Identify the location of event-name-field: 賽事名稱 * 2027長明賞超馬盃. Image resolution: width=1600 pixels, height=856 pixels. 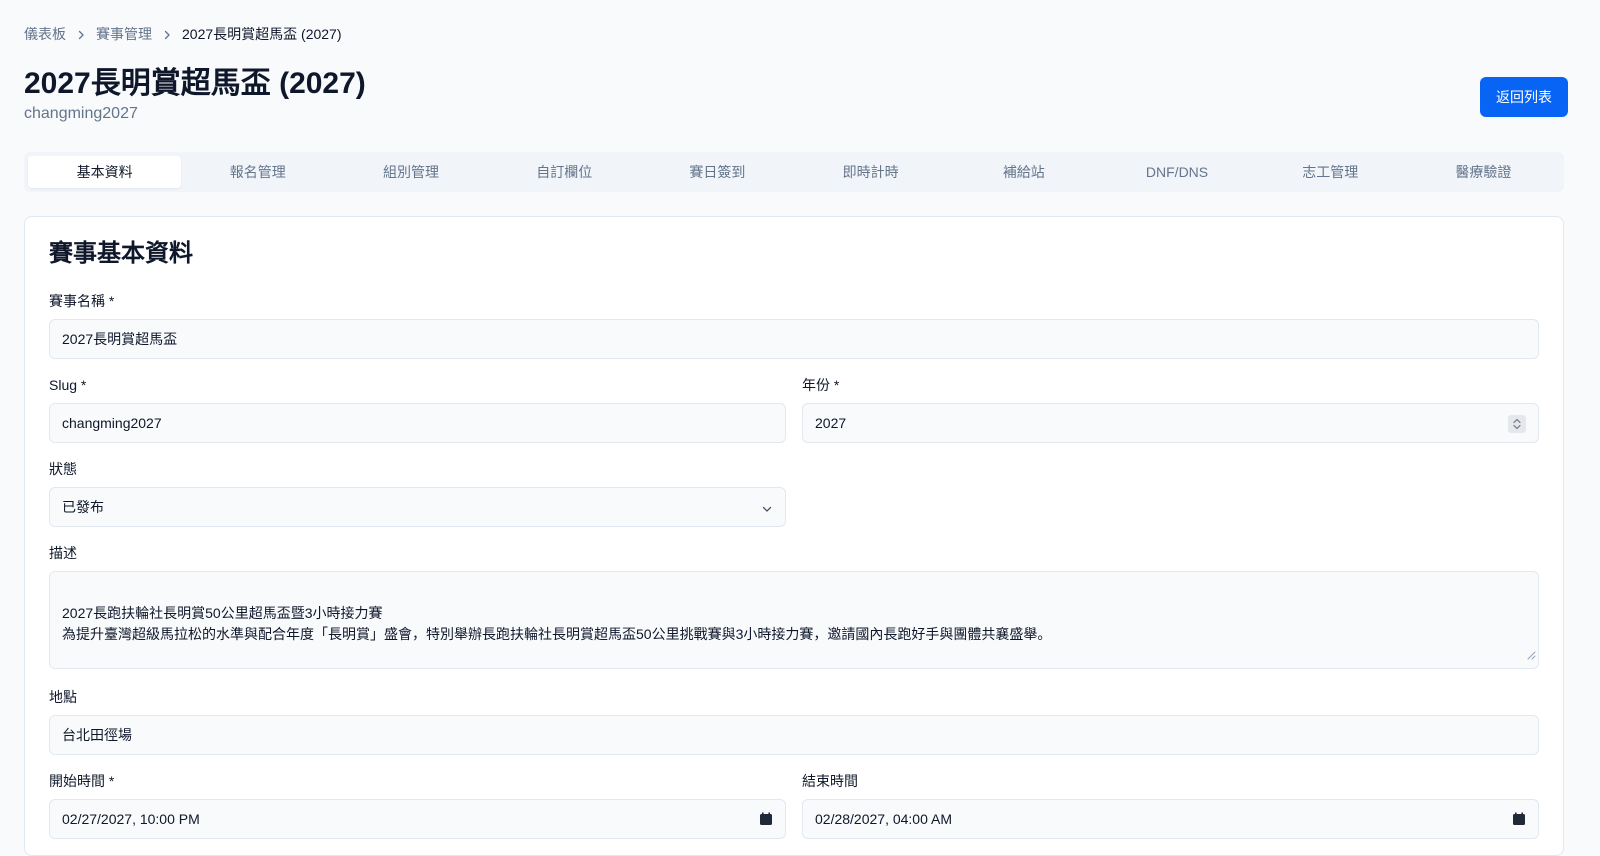
(794, 325).